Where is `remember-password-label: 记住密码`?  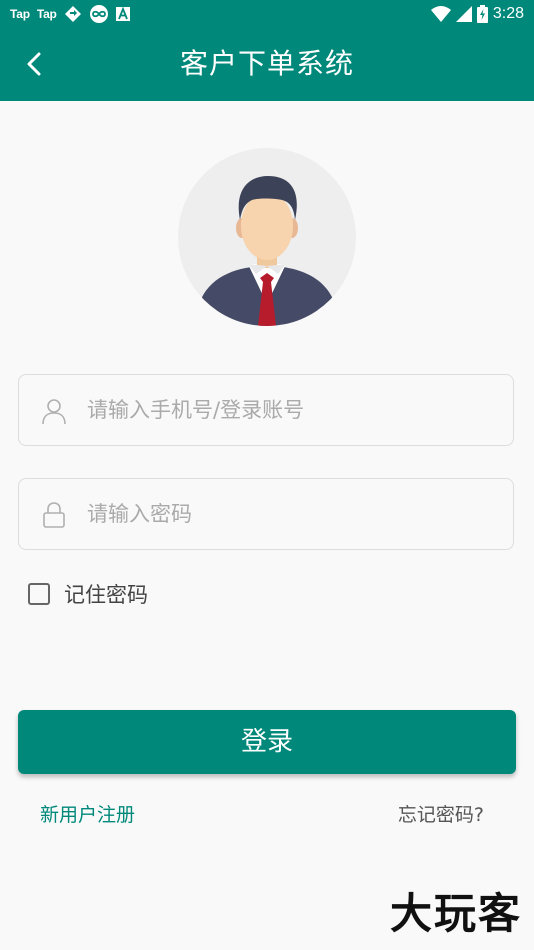 remember-password-label: 记住密码 is located at coordinates (106, 595).